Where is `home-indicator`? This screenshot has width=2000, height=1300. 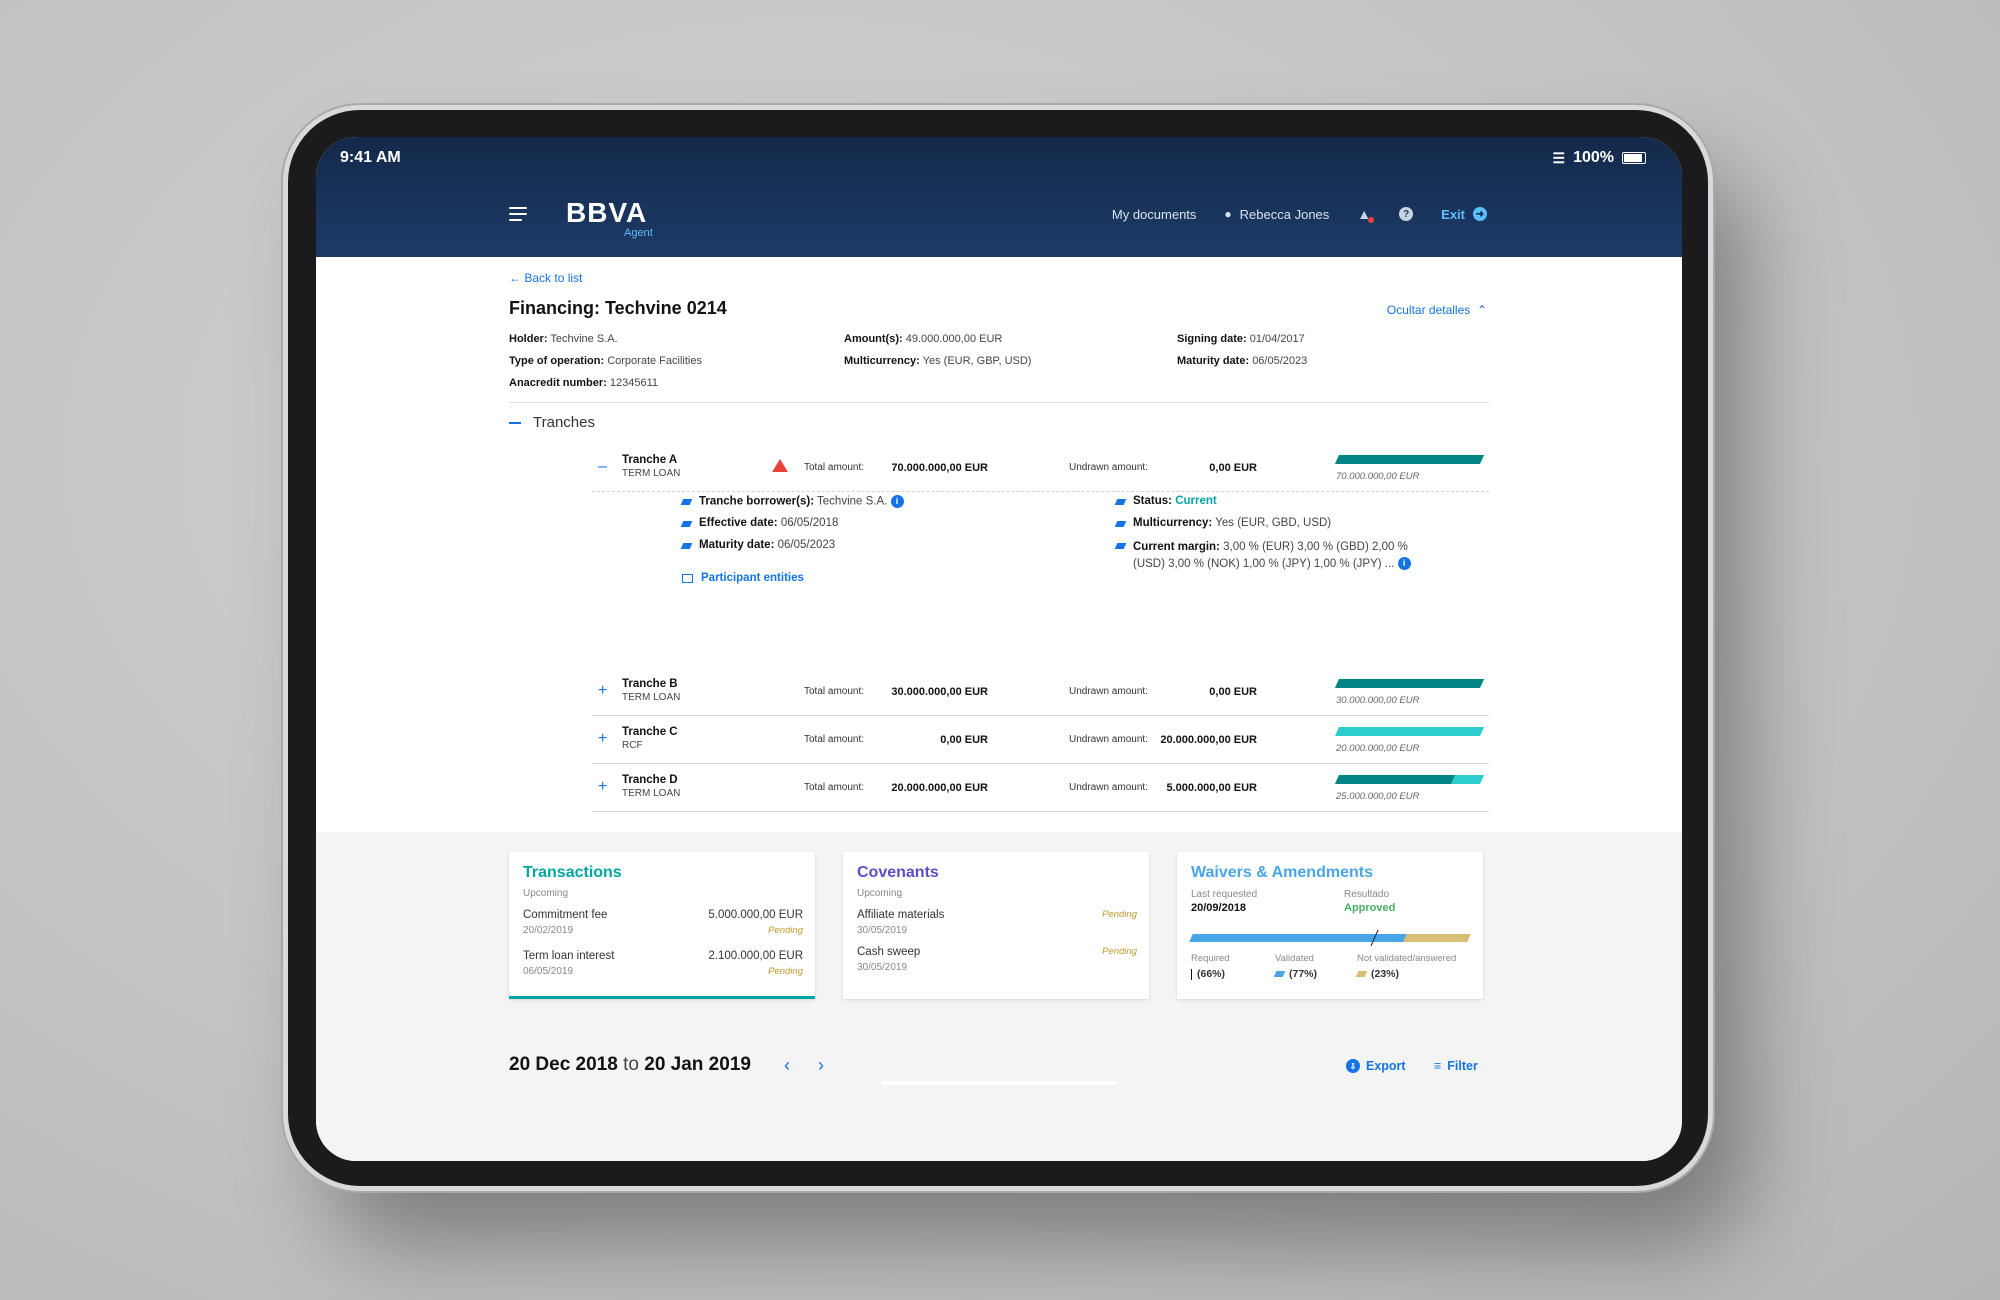 home-indicator is located at coordinates (999, 1083).